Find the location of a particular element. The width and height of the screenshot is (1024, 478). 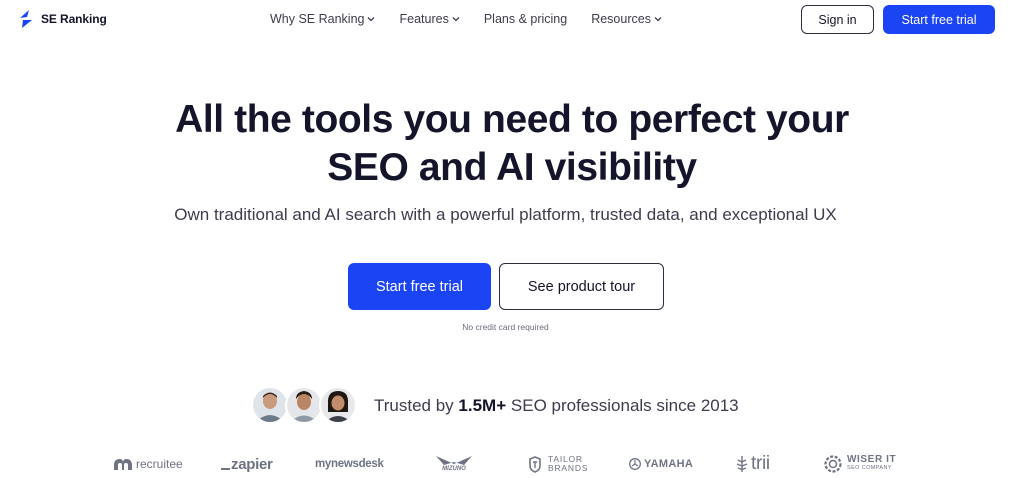

nav-resources: Resources is located at coordinates (626, 19).